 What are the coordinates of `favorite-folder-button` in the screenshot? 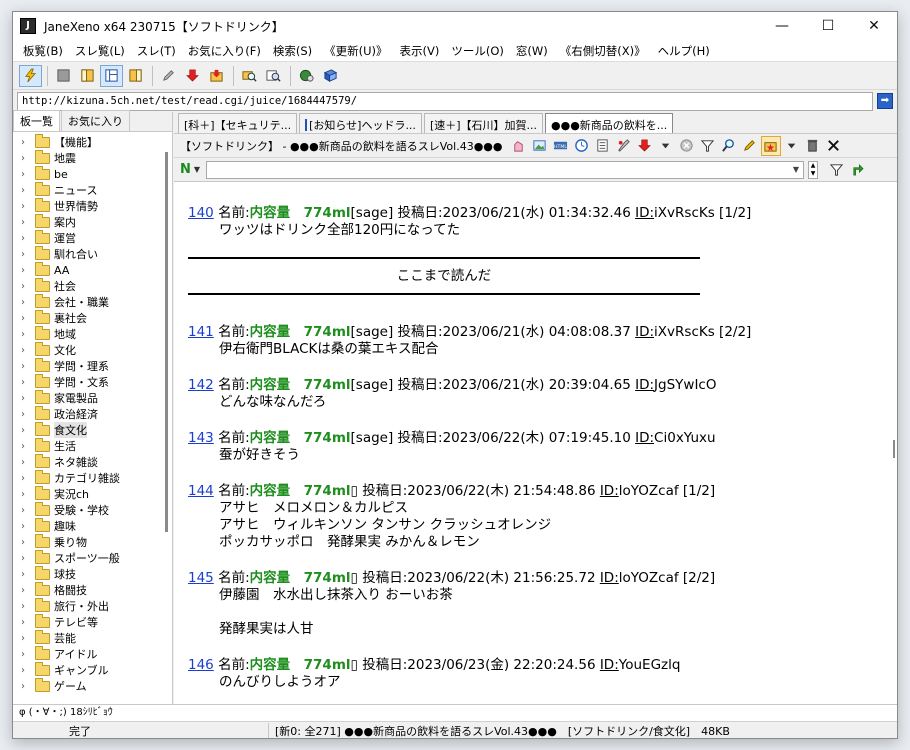 It's located at (770, 145).